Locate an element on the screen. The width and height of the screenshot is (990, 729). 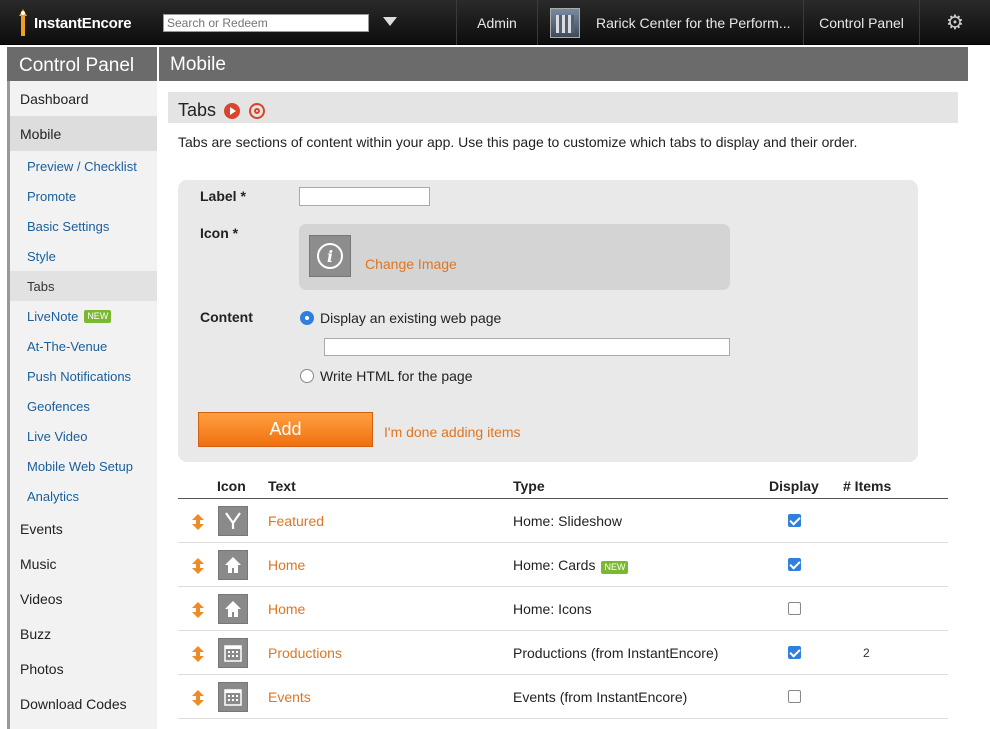
radio-web-page is located at coordinates (307, 318).